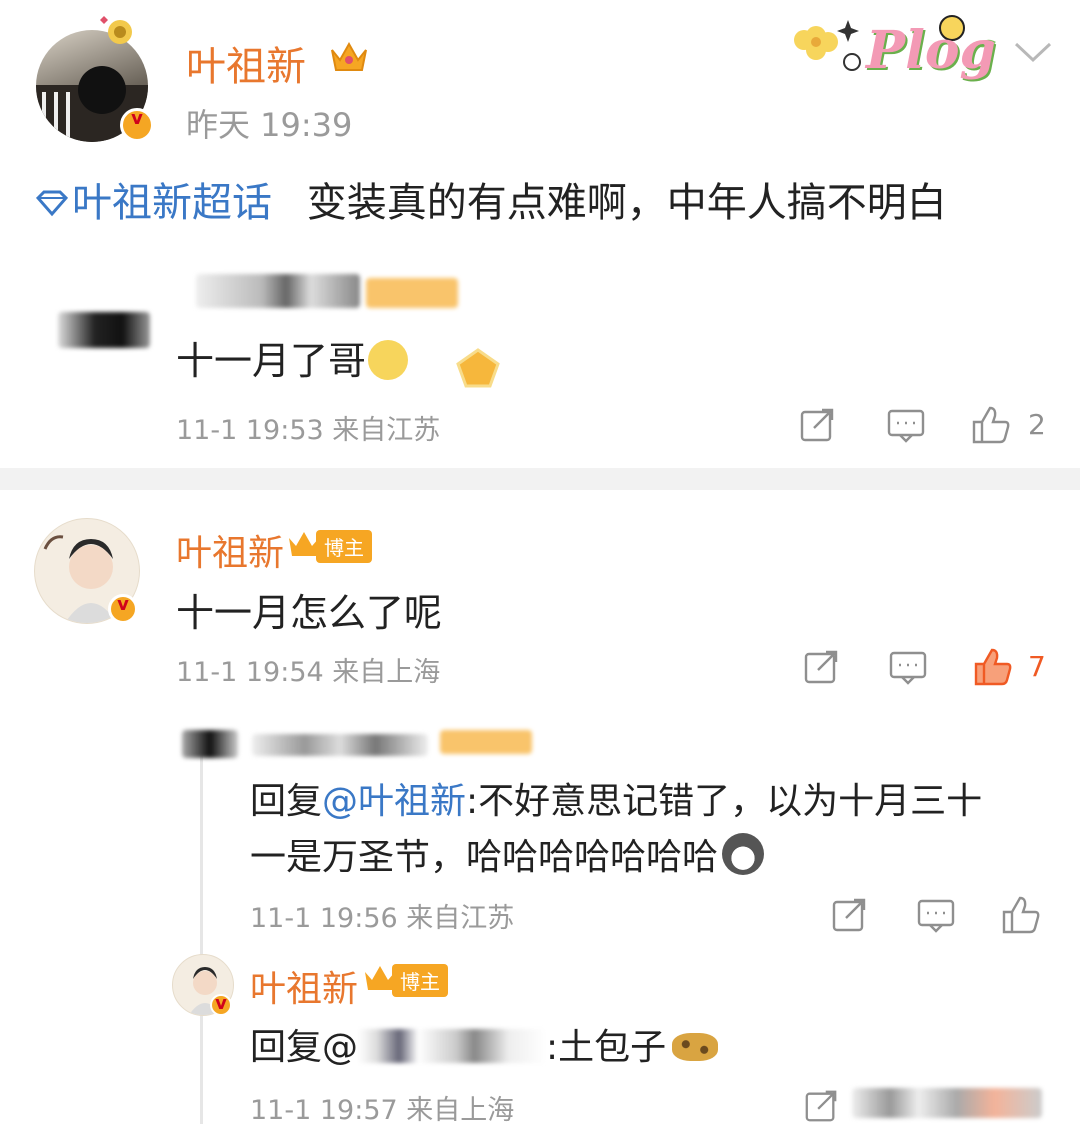  I want to click on post-body: 叶祖新超话 变装真的有点难啊，中年人搞不明白, so click(489, 199).